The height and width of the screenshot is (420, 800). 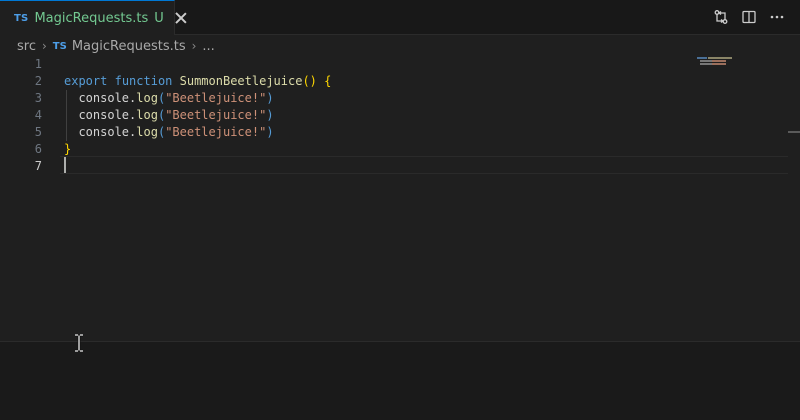 I want to click on line-number: 3, so click(x=38, y=98).